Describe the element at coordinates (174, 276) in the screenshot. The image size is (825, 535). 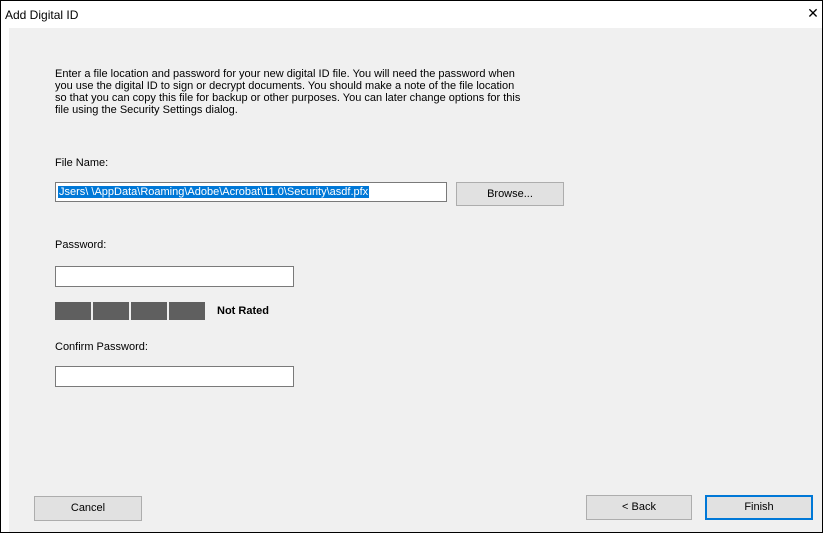
I see `password-input` at that location.